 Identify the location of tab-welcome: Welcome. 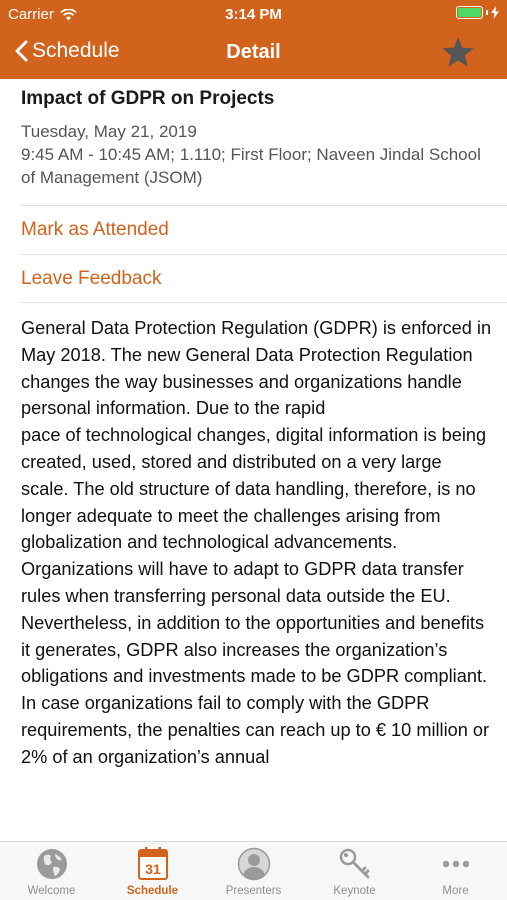
(51, 871).